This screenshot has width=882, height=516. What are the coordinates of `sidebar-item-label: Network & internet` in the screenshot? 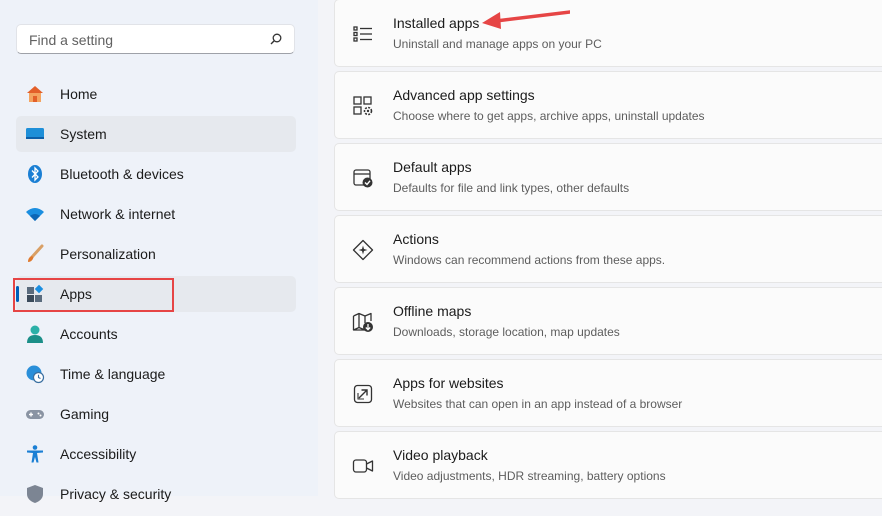 It's located at (118, 214).